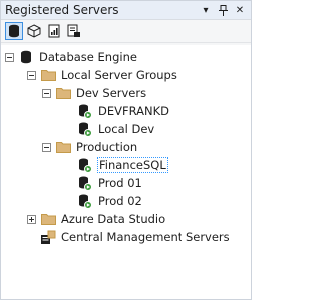  I want to click on tree-node-prod-01: Prod 01, so click(110, 183).